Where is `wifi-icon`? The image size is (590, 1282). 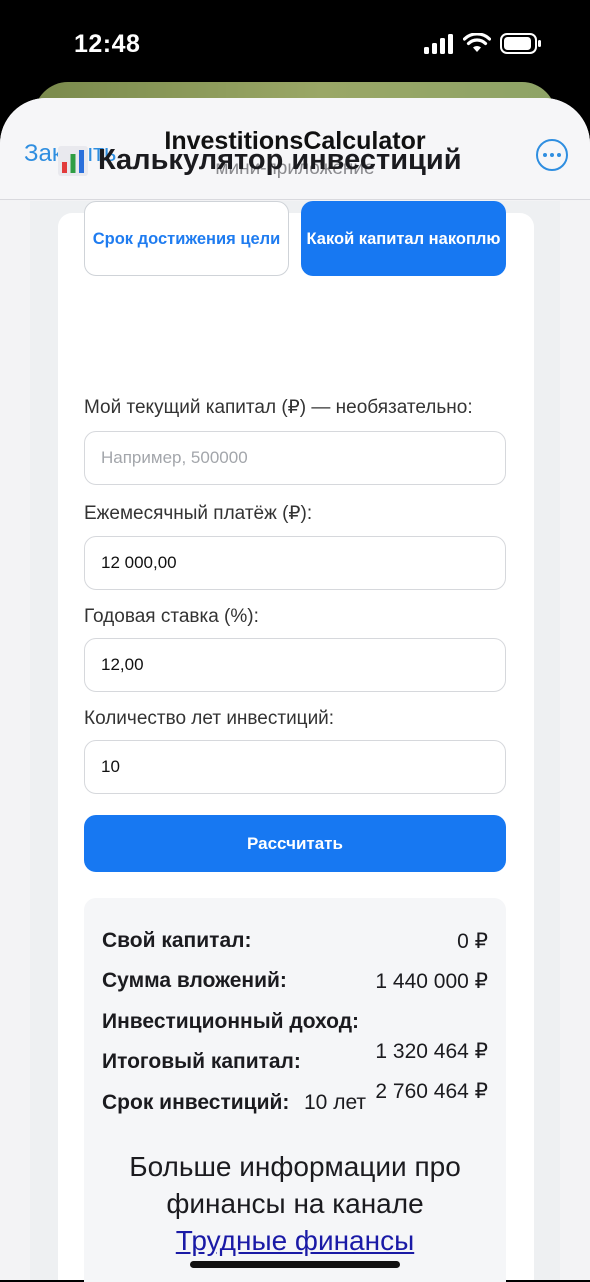 wifi-icon is located at coordinates (477, 42).